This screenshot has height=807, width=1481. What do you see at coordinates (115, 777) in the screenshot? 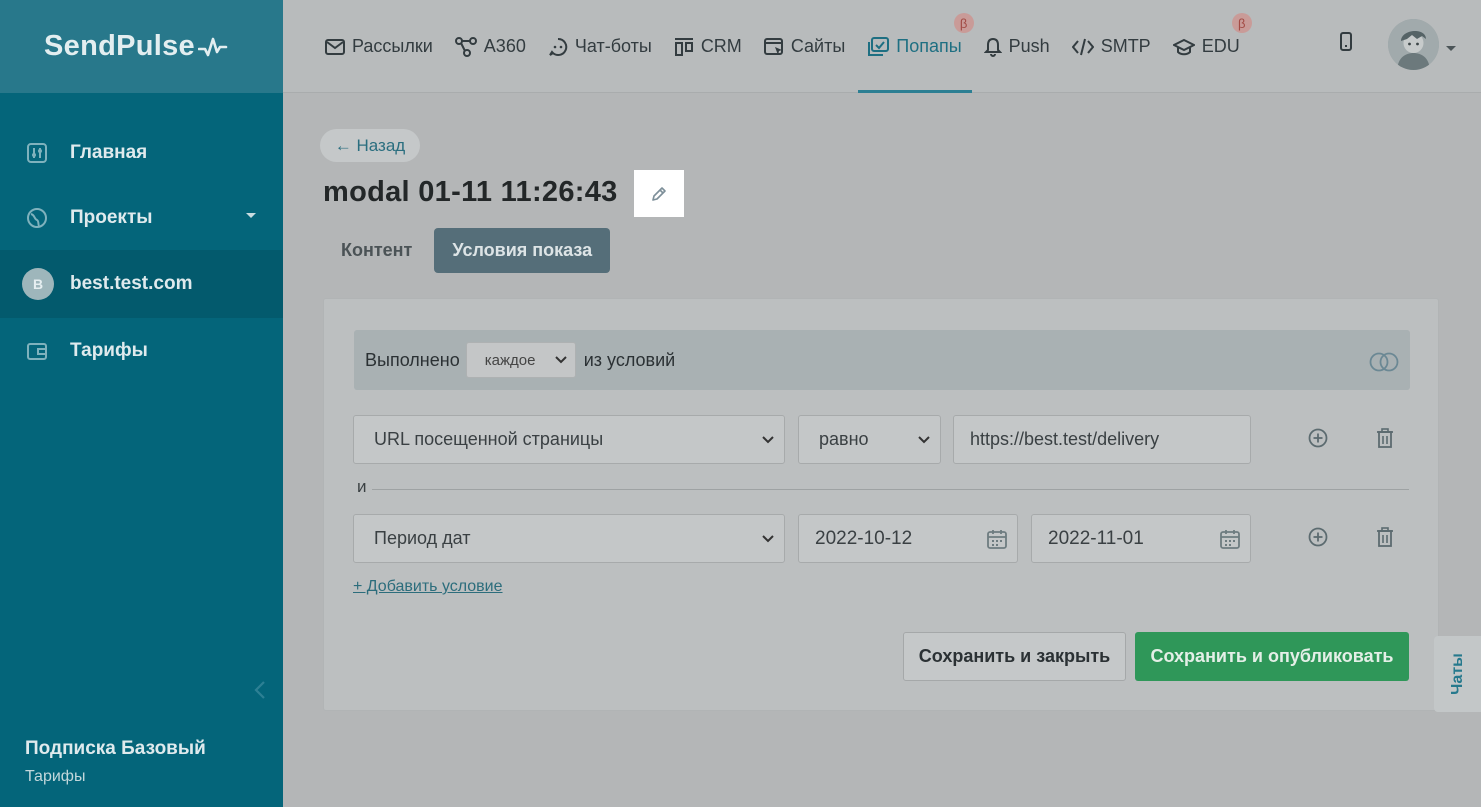
I see `plan-tariffs-link: Тарифы` at bounding box center [115, 777].